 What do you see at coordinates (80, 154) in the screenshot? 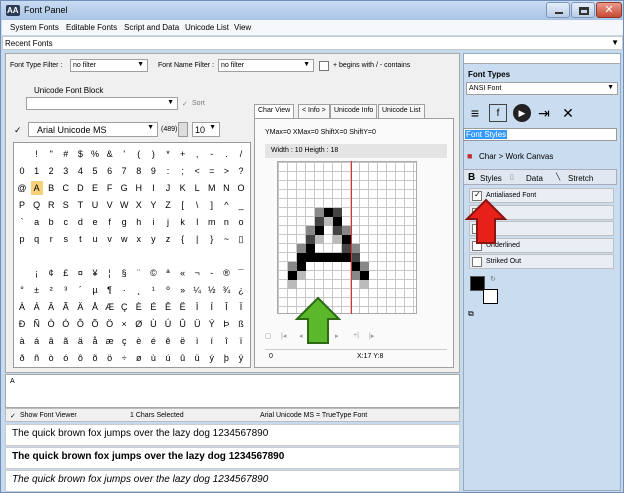
I see `char-cell: $` at bounding box center [80, 154].